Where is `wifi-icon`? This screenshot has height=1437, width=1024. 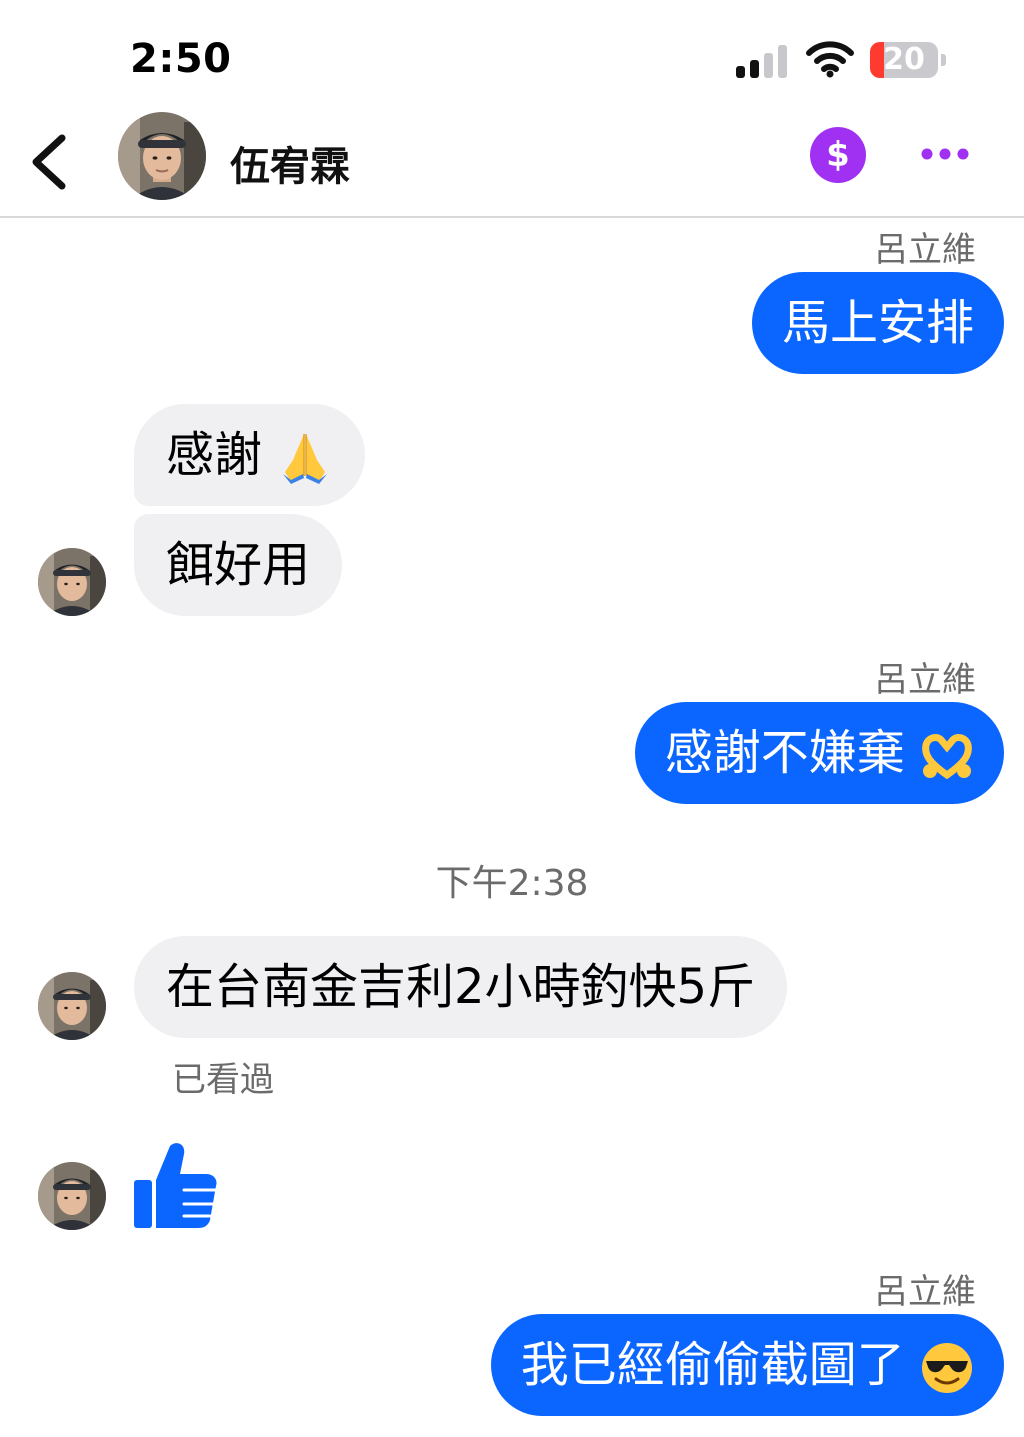 wifi-icon is located at coordinates (830, 59).